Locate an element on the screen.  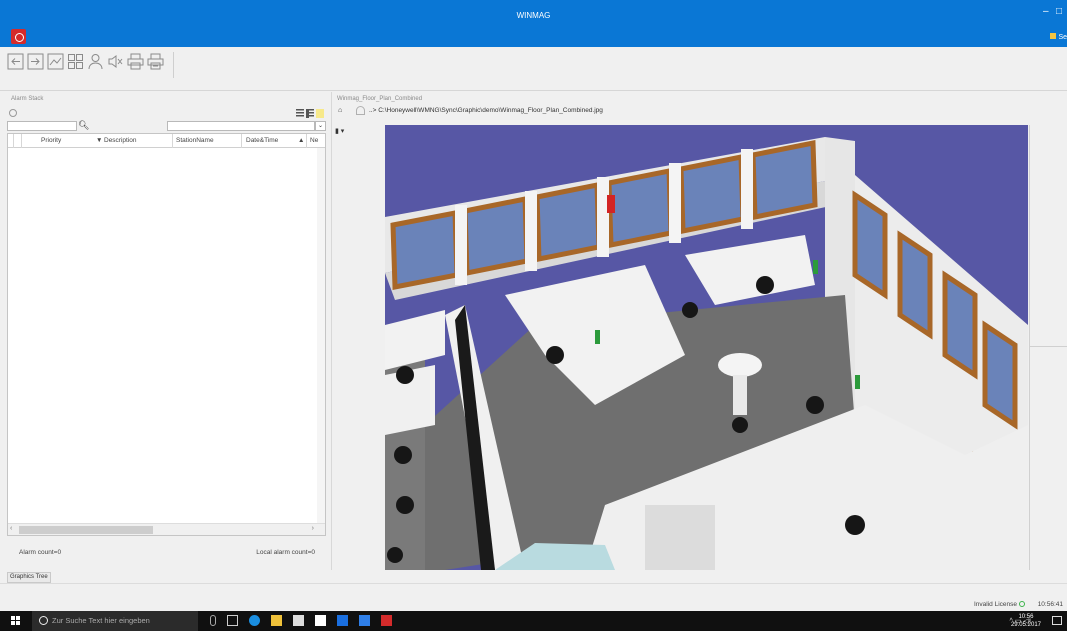
toolbar-group is located at coordinates (90, 65).